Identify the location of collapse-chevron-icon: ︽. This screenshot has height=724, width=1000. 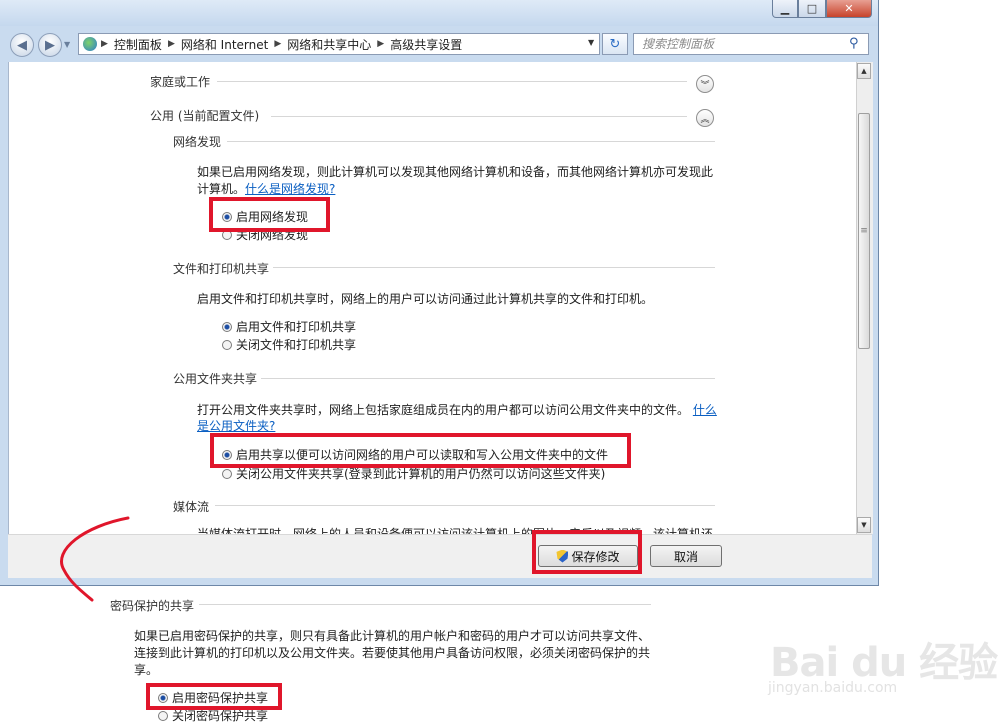
(705, 118).